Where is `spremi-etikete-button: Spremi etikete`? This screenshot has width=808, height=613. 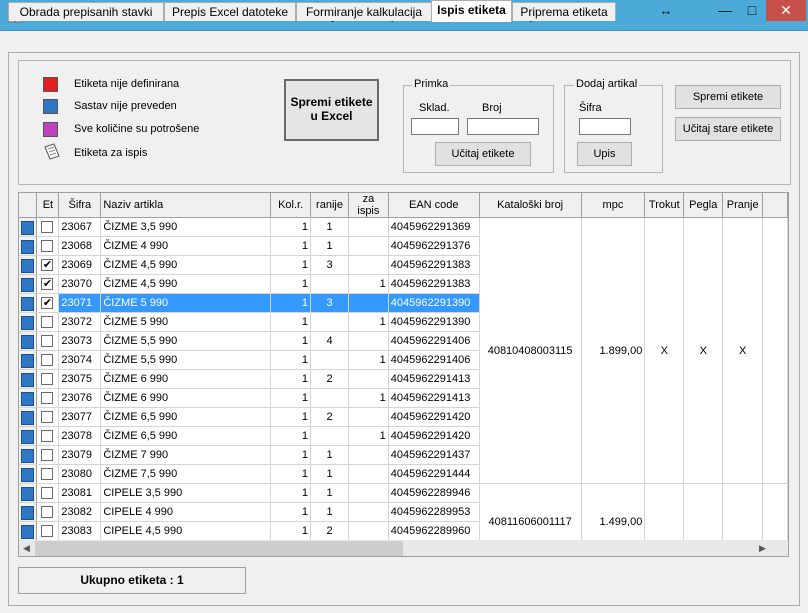 spremi-etikete-button: Spremi etikete is located at coordinates (728, 97).